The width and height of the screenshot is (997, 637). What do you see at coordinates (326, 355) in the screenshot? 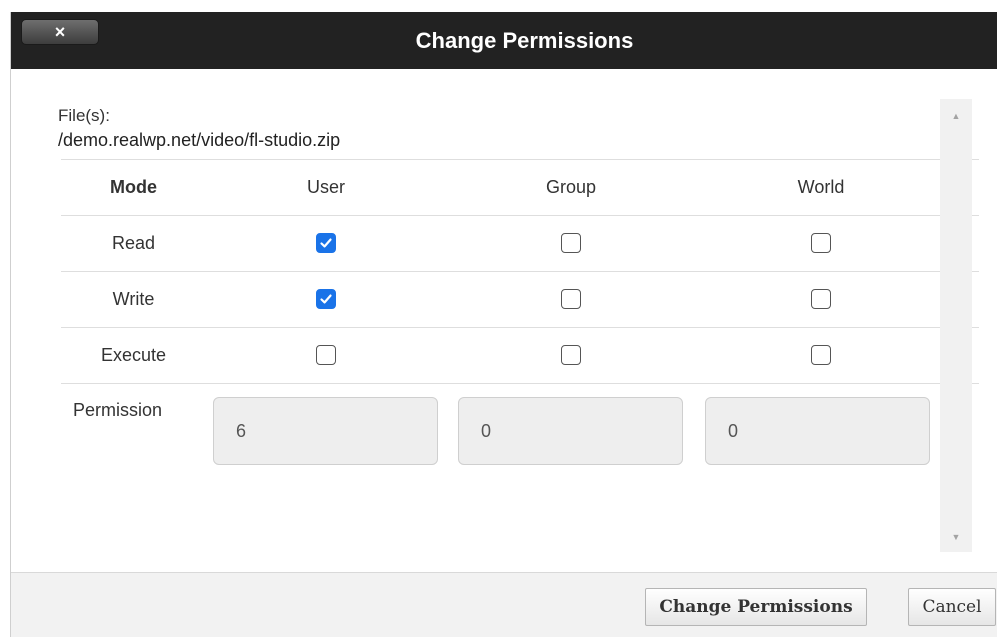
I see `execute-user-checkbox` at bounding box center [326, 355].